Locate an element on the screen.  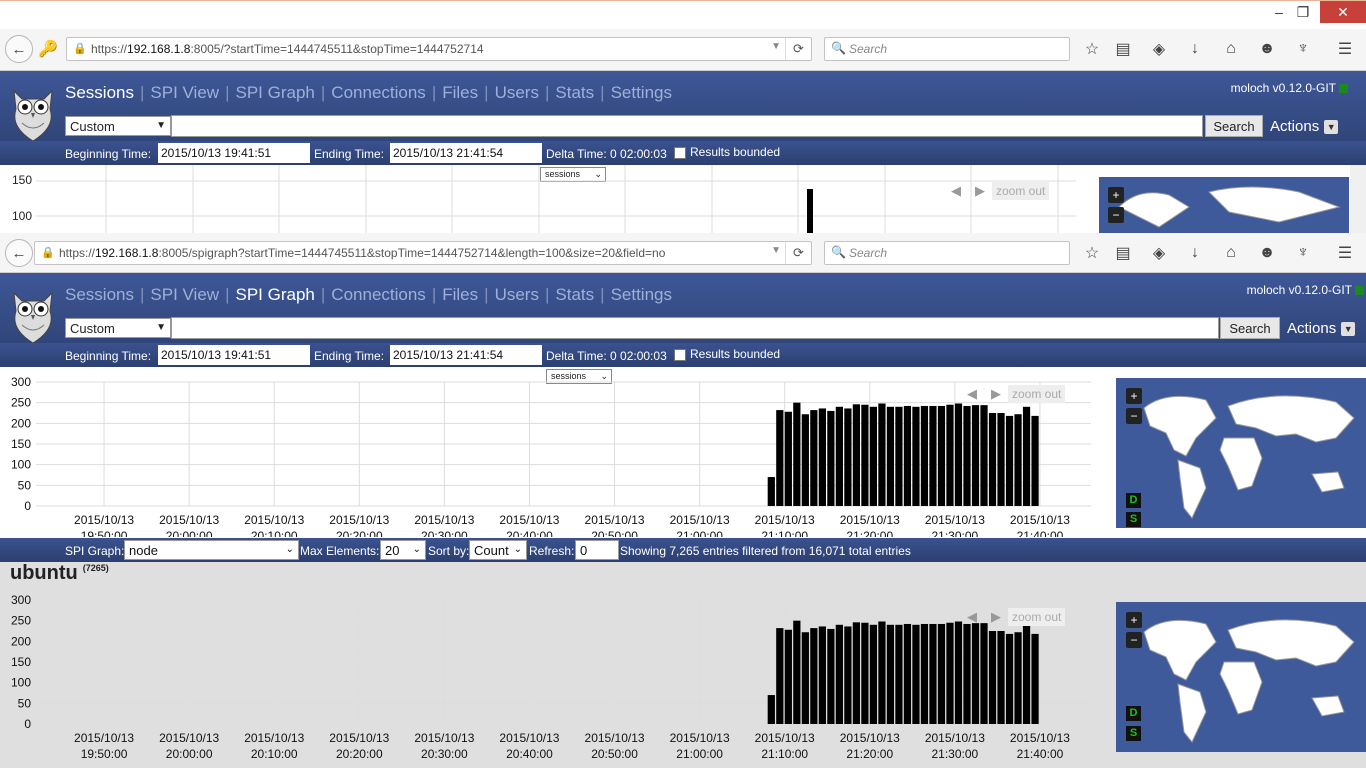
chat-icon: ☻ is located at coordinates (1267, 49).